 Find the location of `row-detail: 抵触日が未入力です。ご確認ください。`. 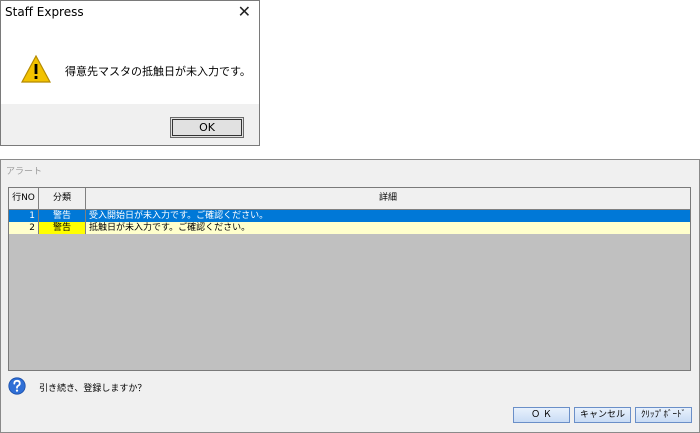

row-detail: 抵触日が未入力です。ご確認ください。 is located at coordinates (170, 228).